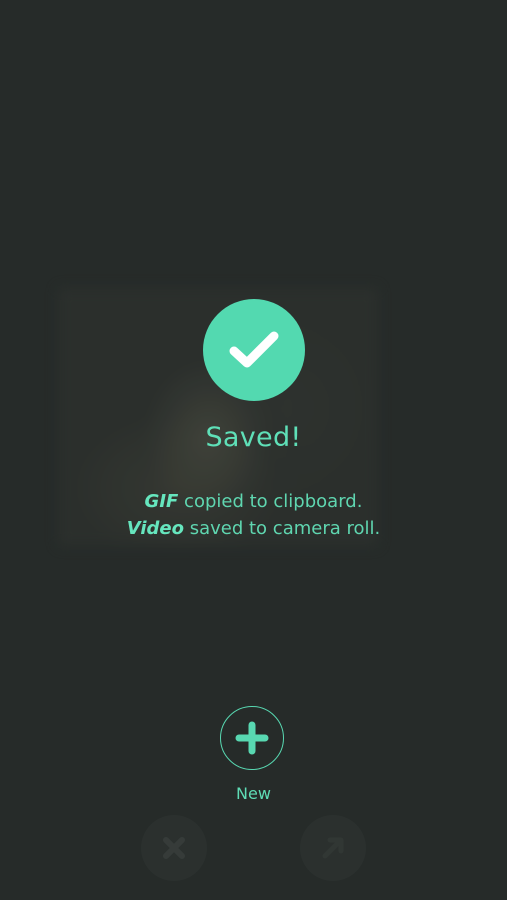 Image resolution: width=507 pixels, height=900 pixels. I want to click on close-icon, so click(174, 848).